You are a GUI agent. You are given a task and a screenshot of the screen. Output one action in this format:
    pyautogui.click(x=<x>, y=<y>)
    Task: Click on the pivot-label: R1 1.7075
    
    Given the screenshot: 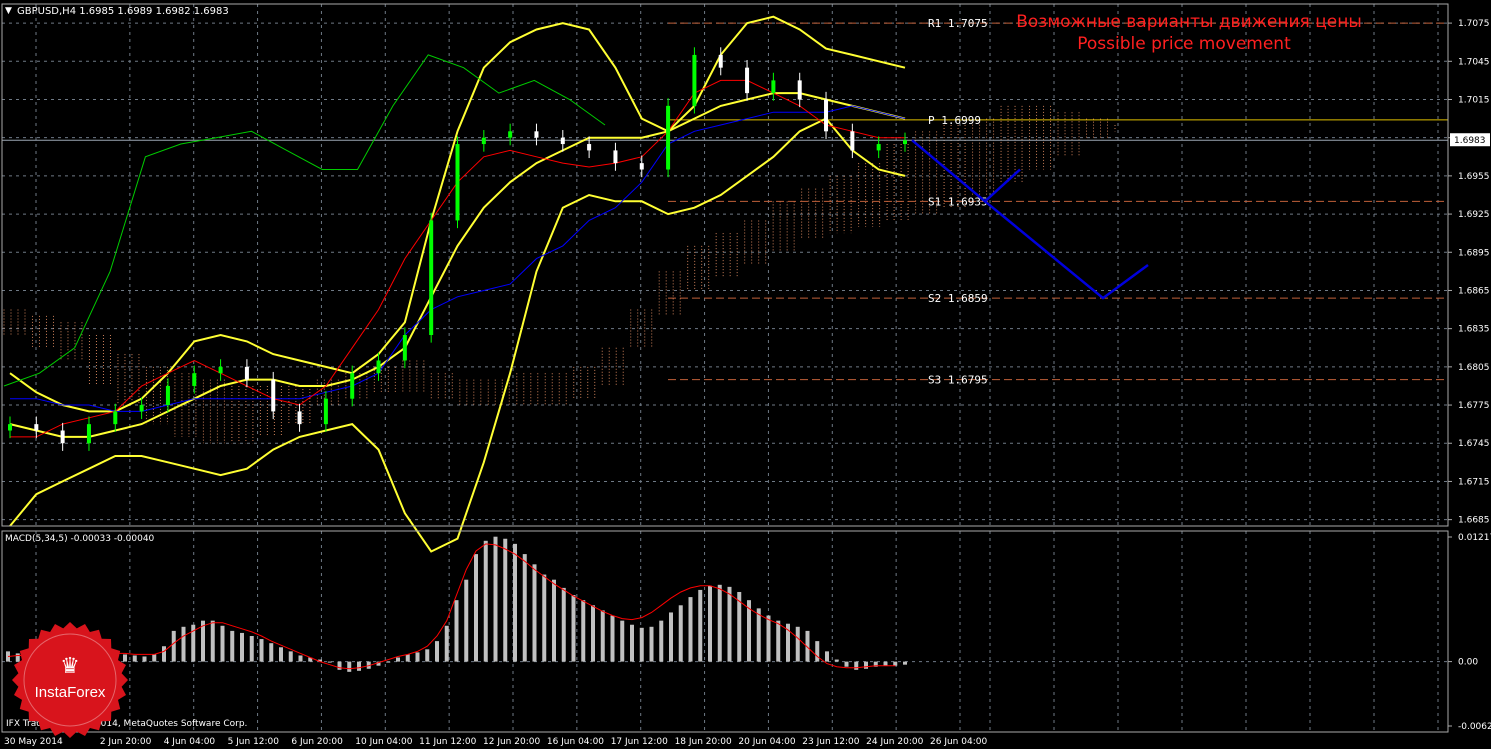 What is the action you would take?
    pyautogui.click(x=958, y=23)
    